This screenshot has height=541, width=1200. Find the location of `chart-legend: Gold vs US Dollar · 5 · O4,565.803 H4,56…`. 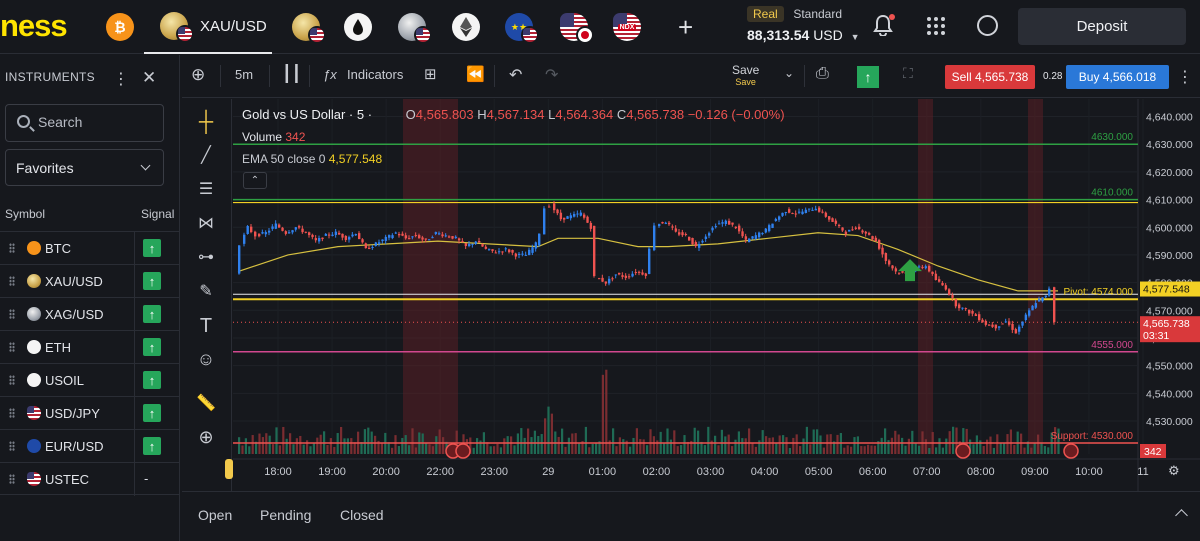

chart-legend: Gold vs US Dollar · 5 · O4,565.803 H4,56… is located at coordinates (513, 114).